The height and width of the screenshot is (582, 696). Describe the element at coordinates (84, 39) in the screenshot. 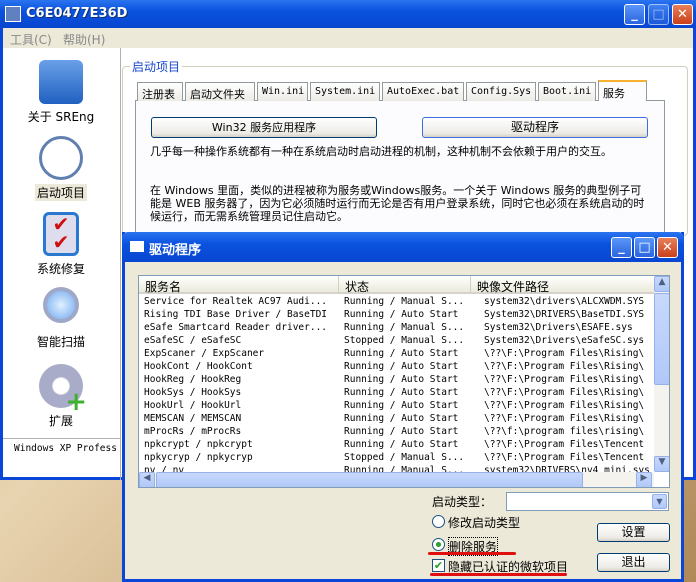

I see `menu-help: 帮助(H)` at that location.